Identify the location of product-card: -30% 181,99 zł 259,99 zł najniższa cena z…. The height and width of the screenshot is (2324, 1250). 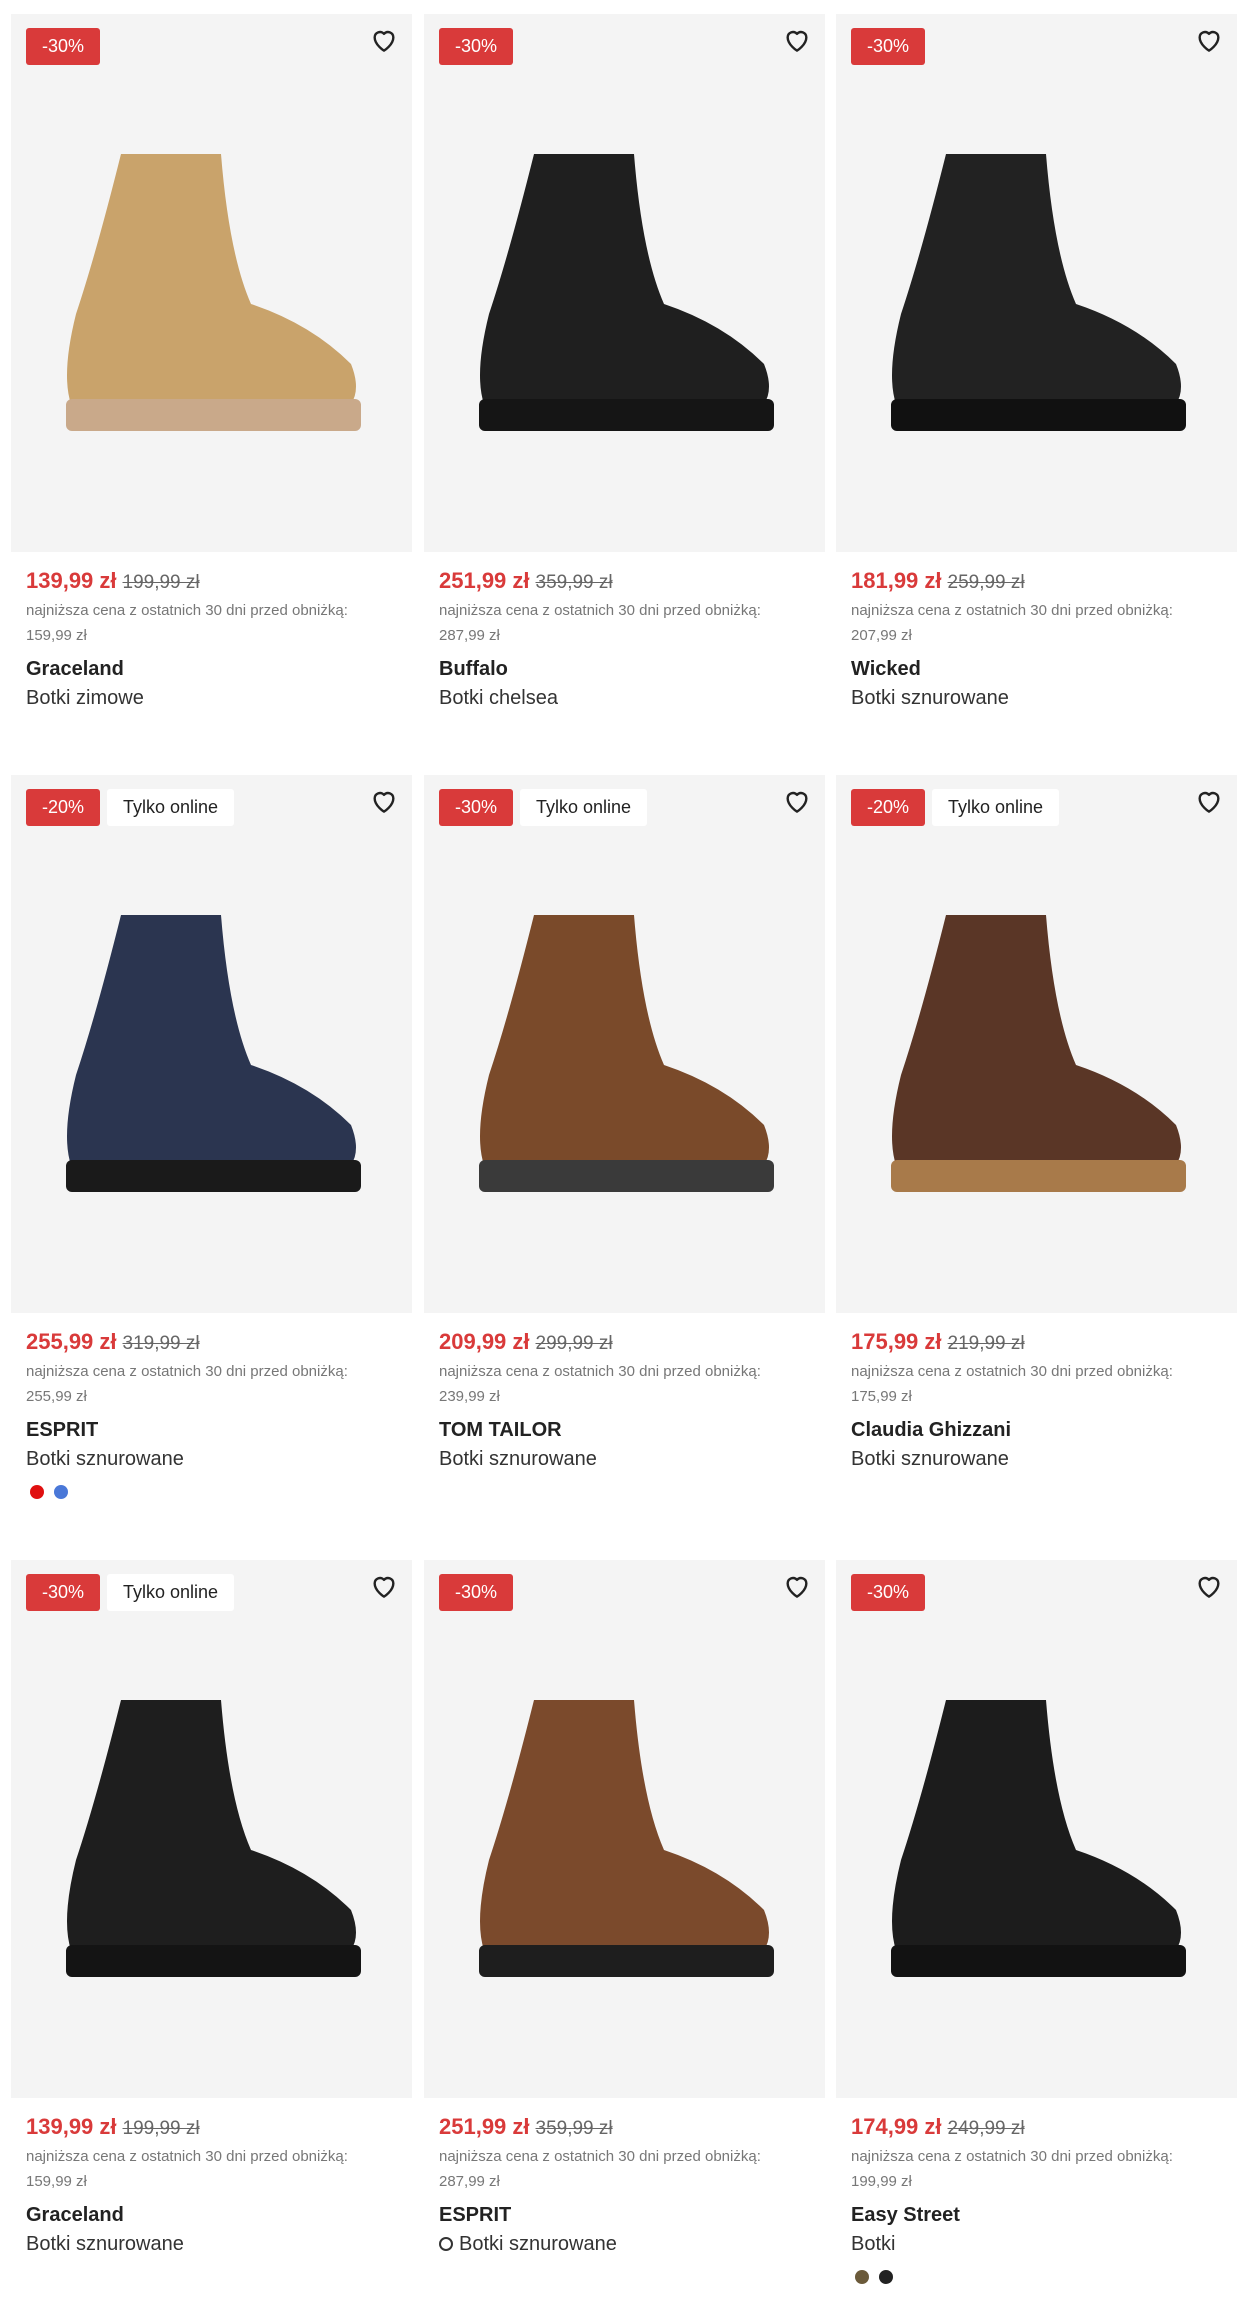
(1036, 362).